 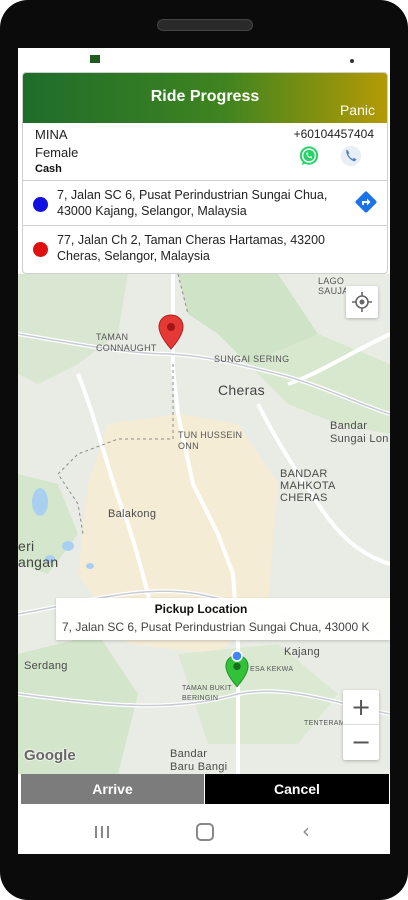 I want to click on google-logo: Google, so click(x=50, y=755).